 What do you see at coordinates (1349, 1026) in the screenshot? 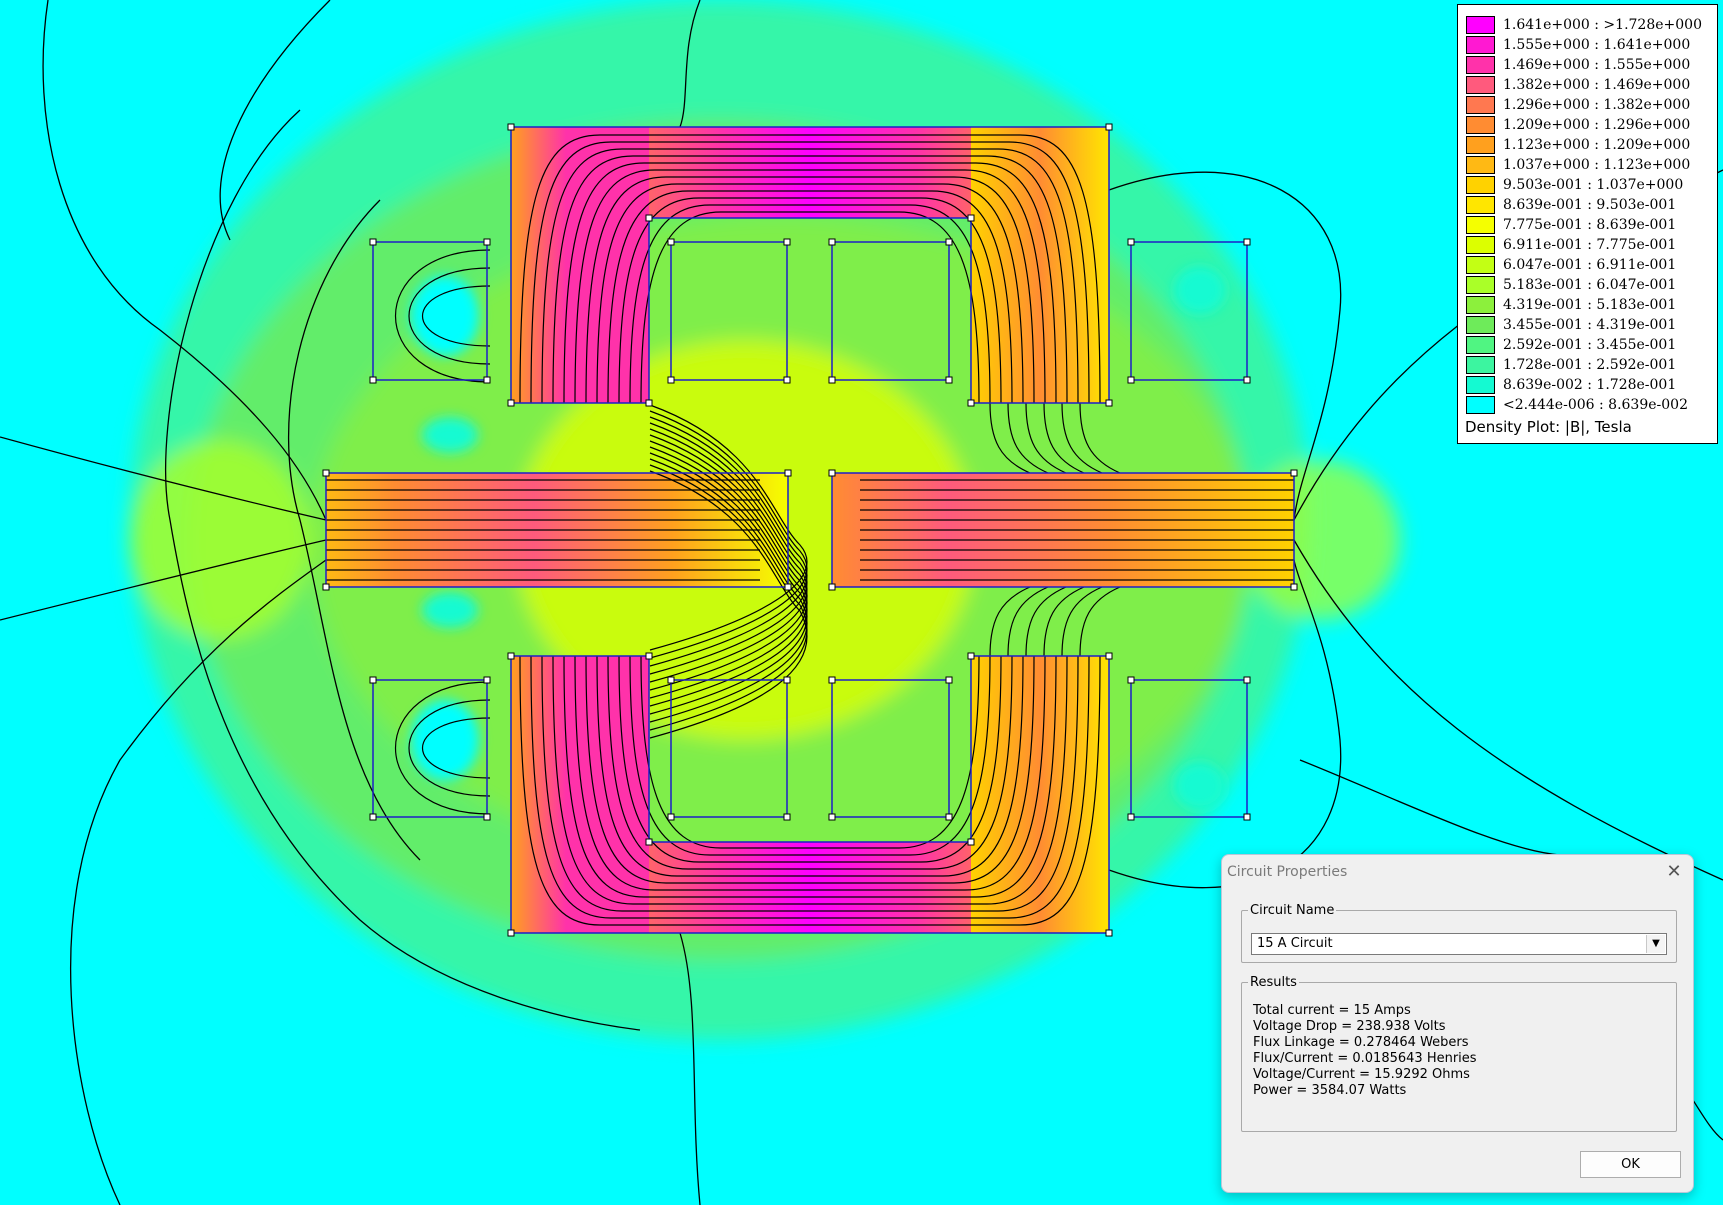
I see `result-voltage-drop: Voltage Drop = 238.938 Volts` at bounding box center [1349, 1026].